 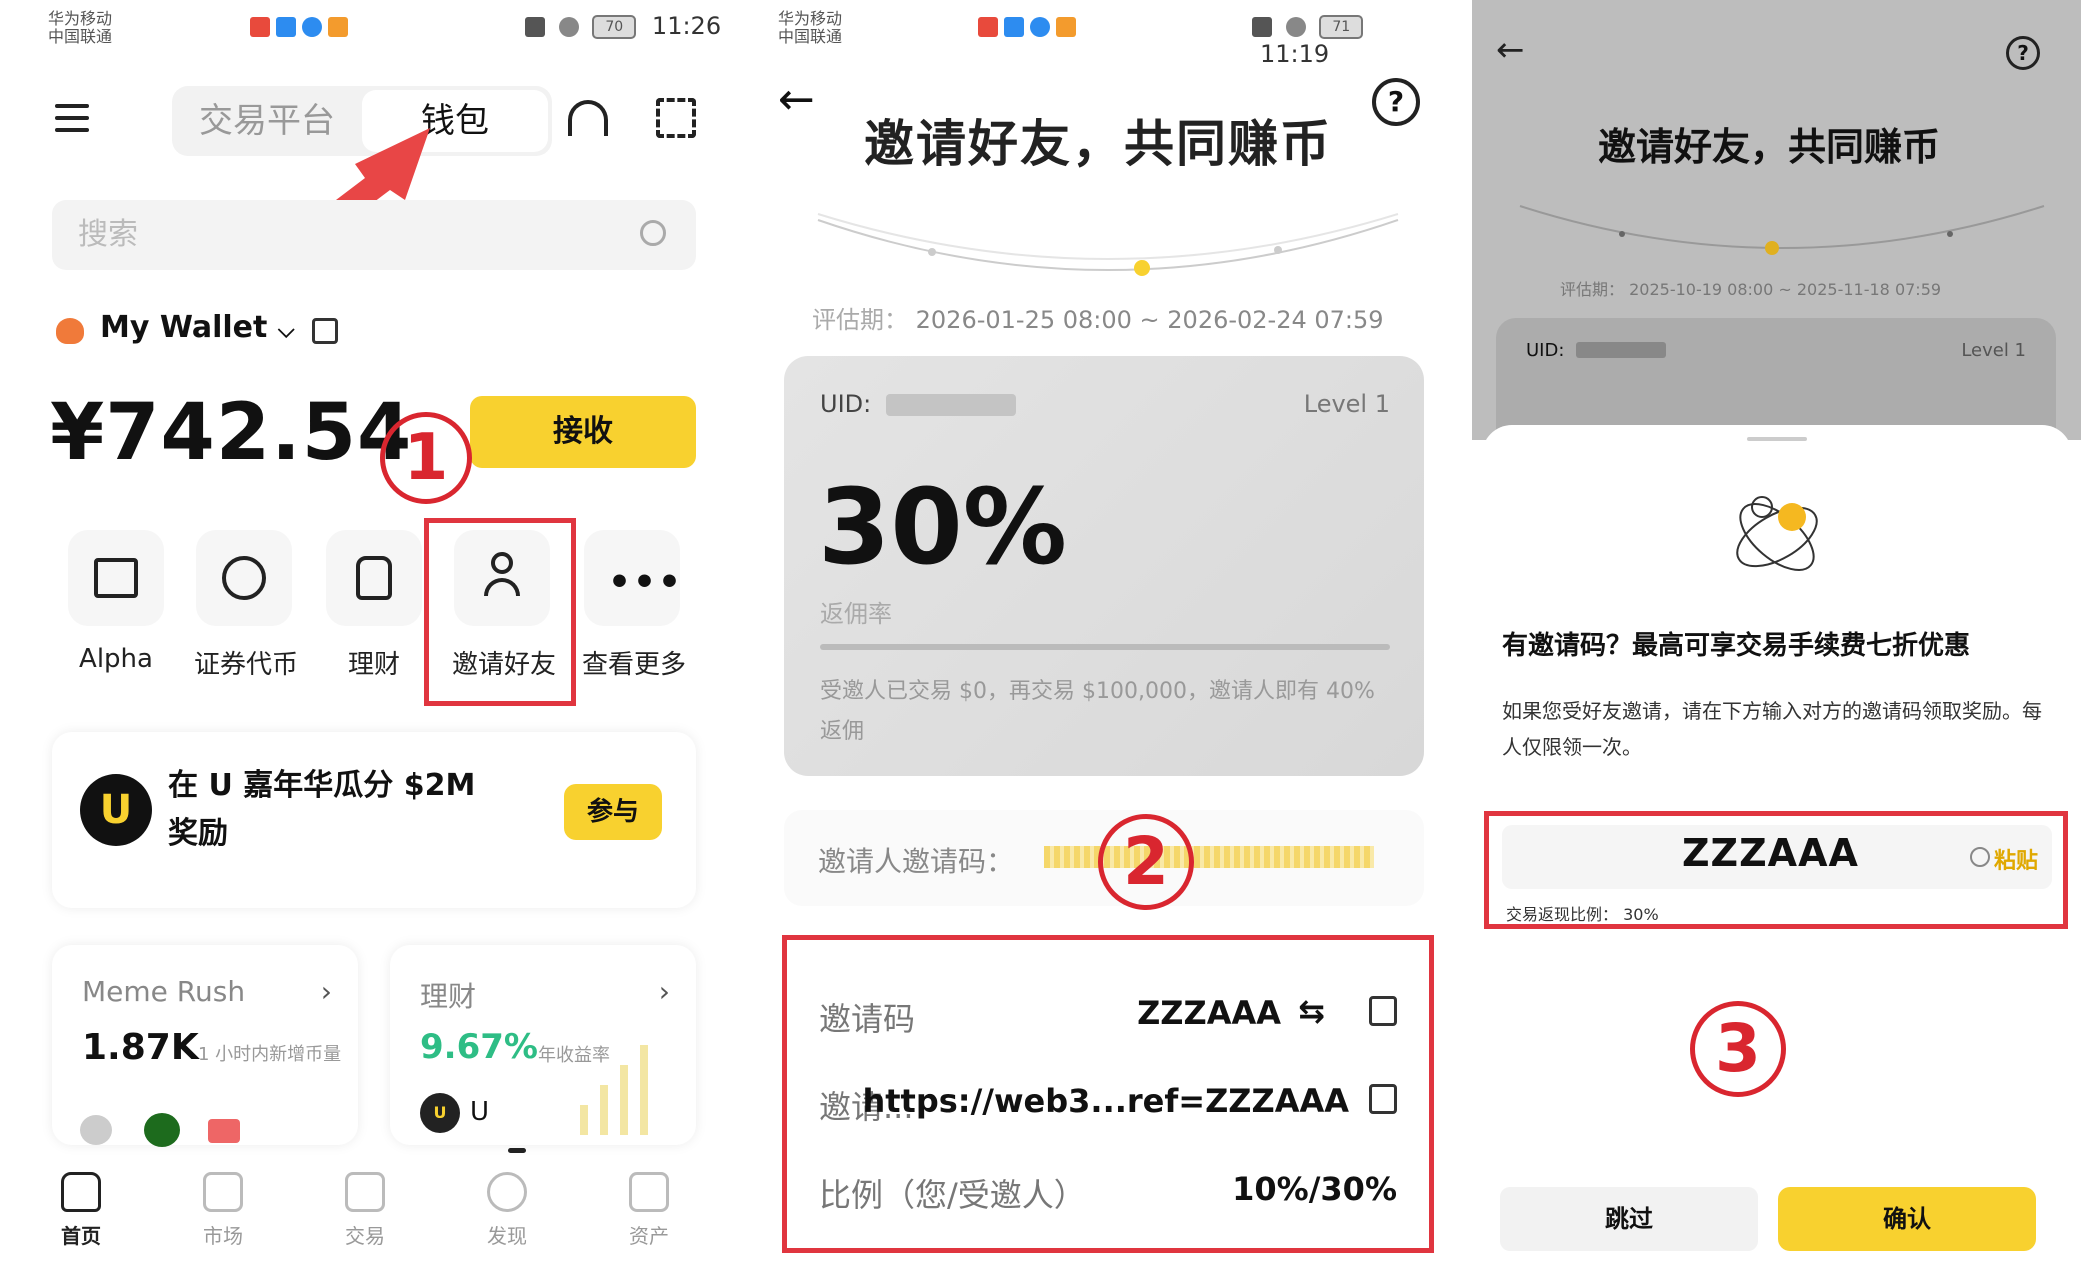 What do you see at coordinates (952, 1195) in the screenshot?
I see `ratio-label: 比例（您/受邀人）` at bounding box center [952, 1195].